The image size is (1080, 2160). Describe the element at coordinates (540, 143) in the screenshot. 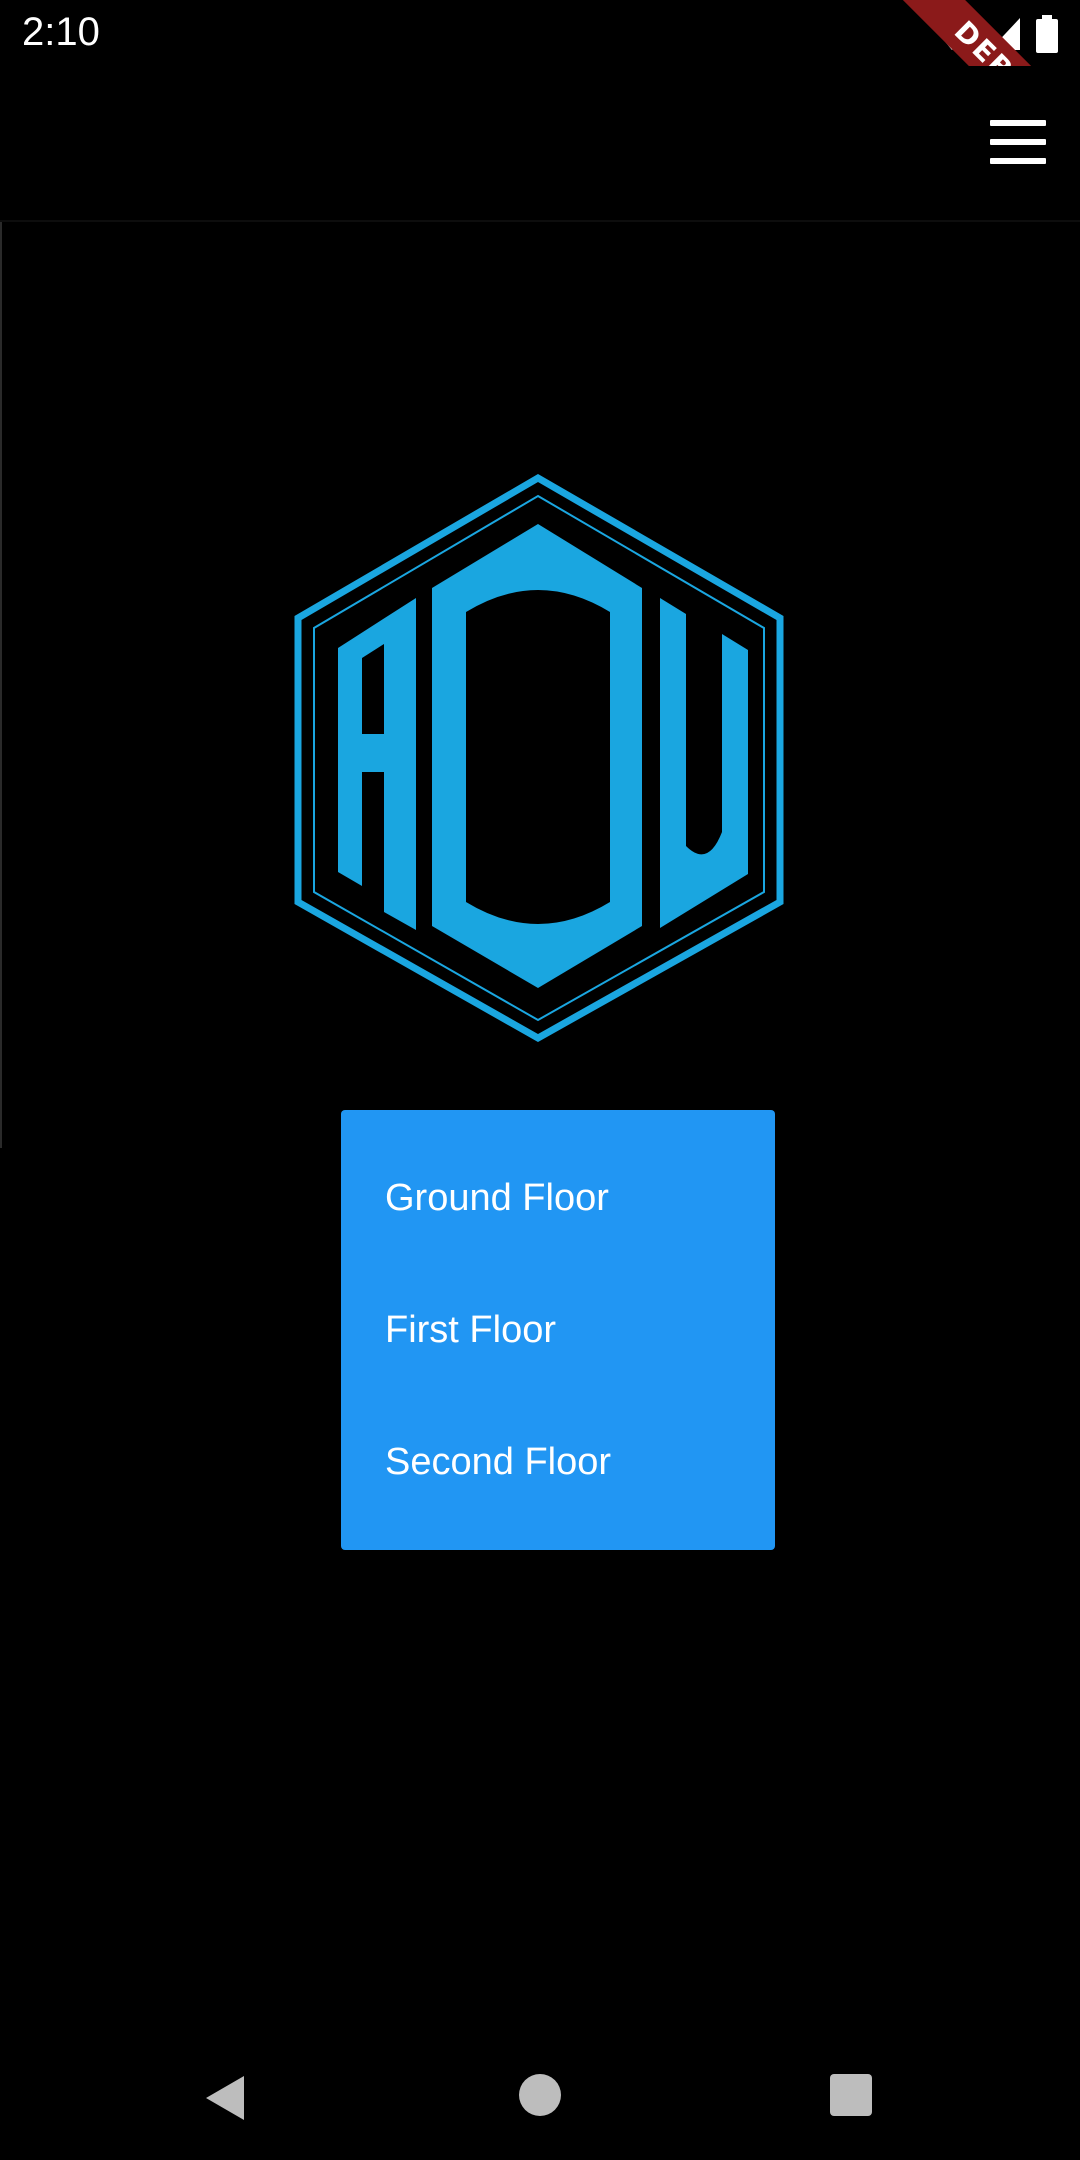

I see `app-bar` at that location.